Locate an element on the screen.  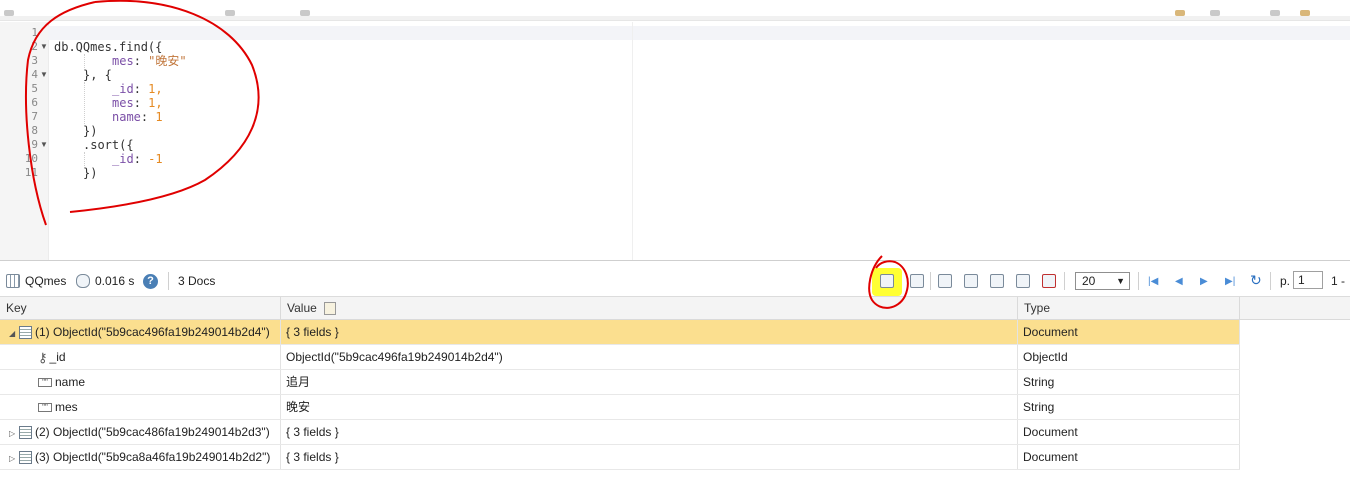
code-line: }, { is located at coordinates (97, 75).